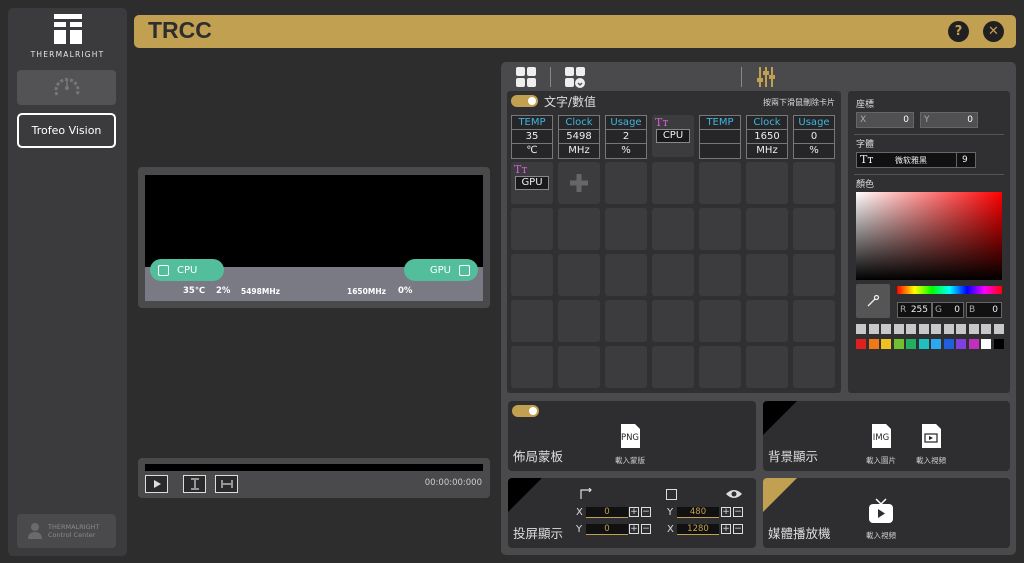  What do you see at coordinates (66, 87) in the screenshot?
I see `device-gauge-button` at bounding box center [66, 87].